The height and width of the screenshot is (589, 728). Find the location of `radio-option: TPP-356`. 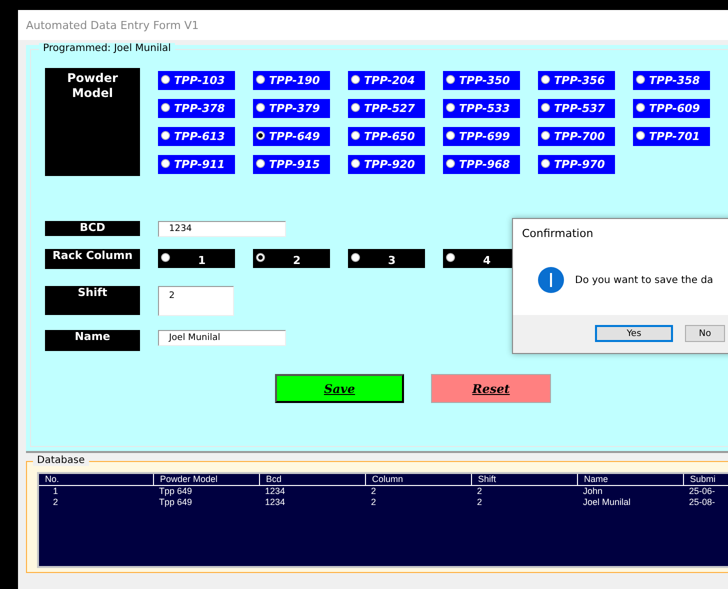

radio-option: TPP-356 is located at coordinates (576, 80).